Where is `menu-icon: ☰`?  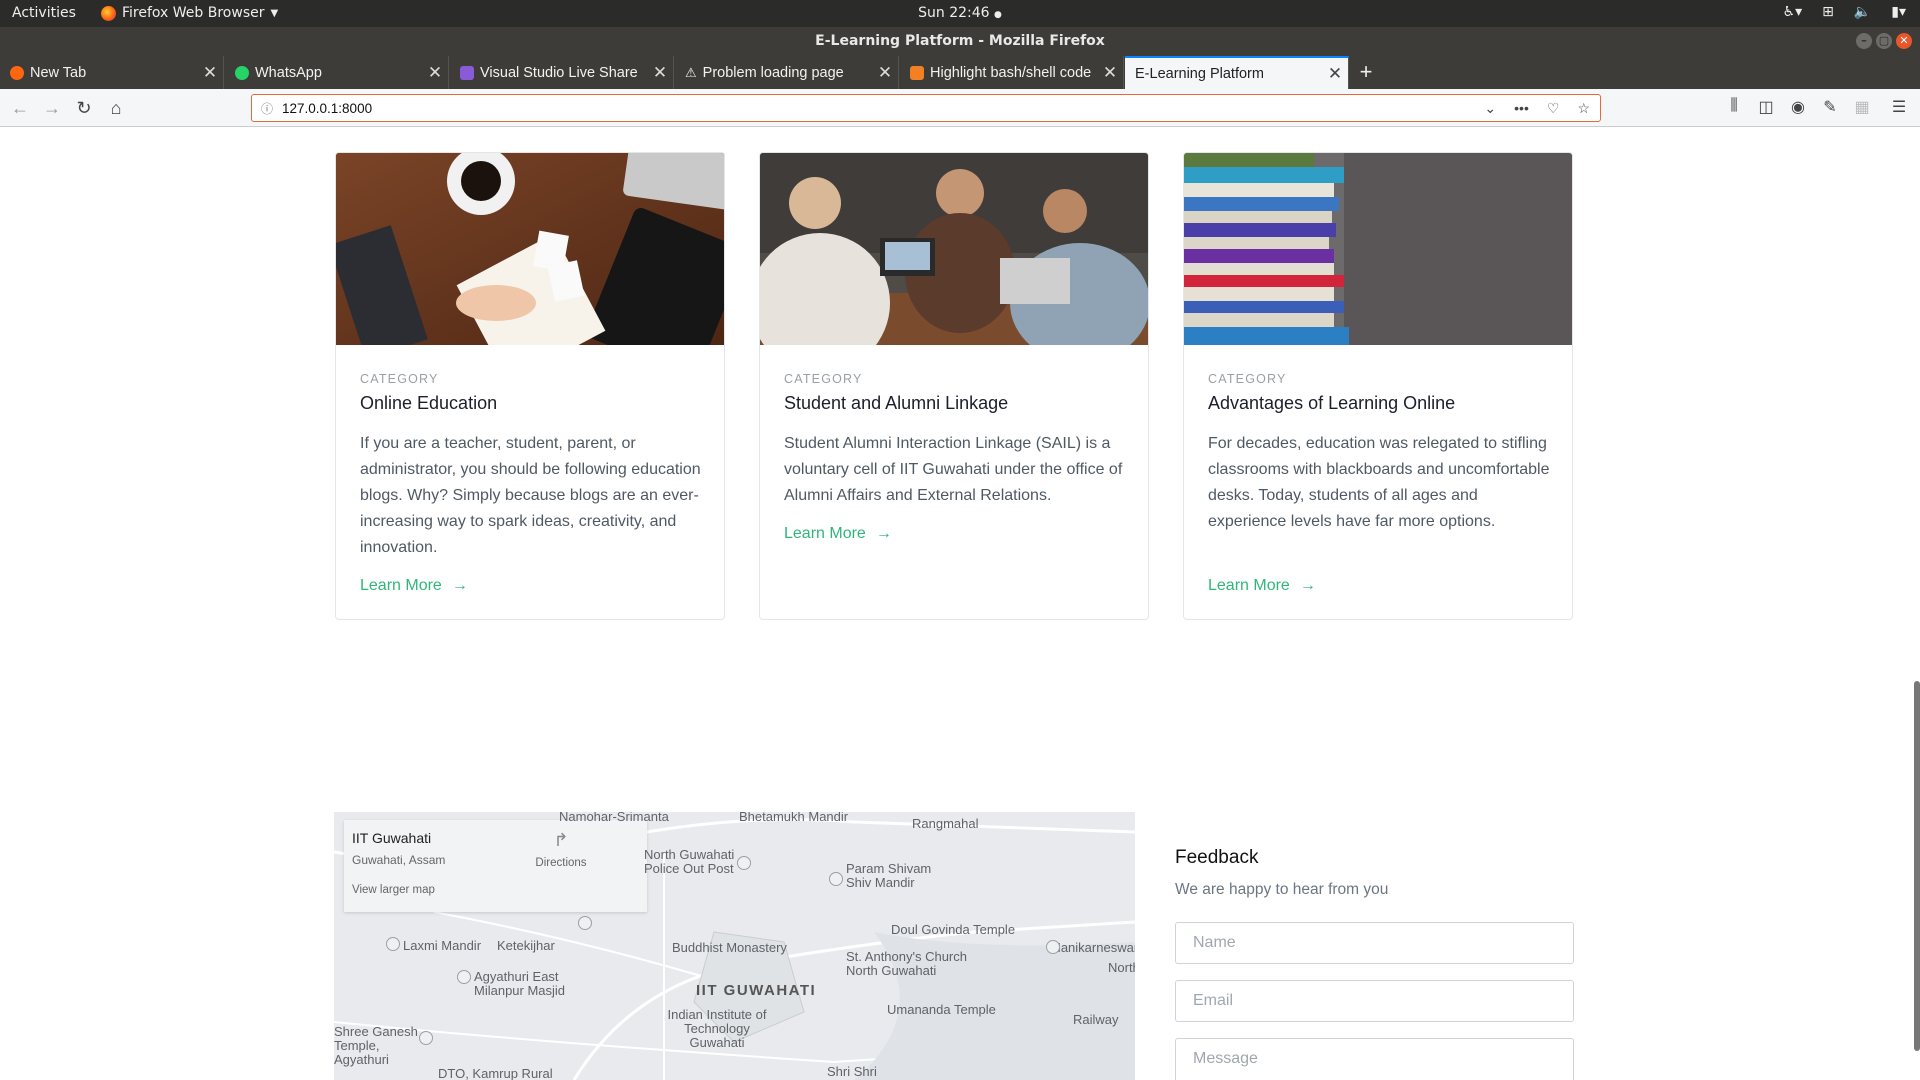 menu-icon: ☰ is located at coordinates (1899, 107).